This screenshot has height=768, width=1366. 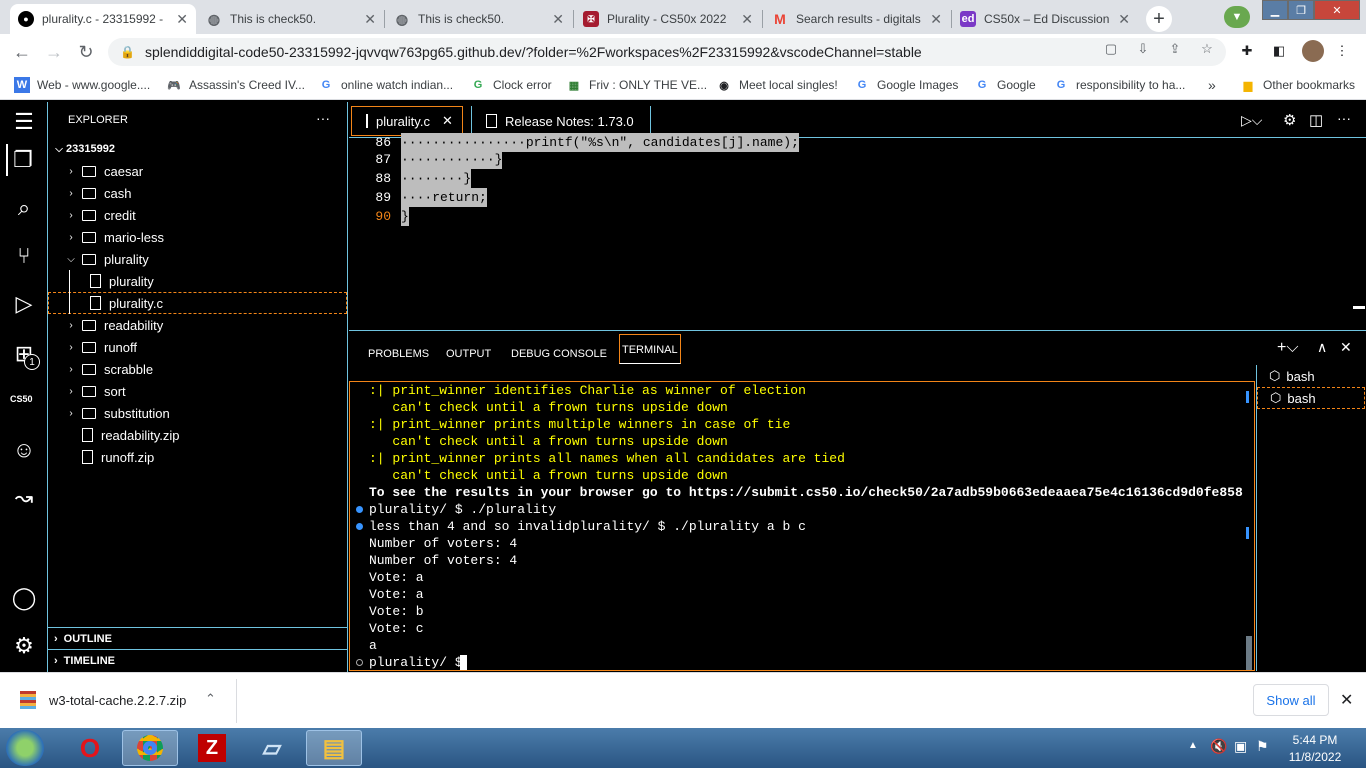 What do you see at coordinates (398, 354) in the screenshot?
I see `tab-problems: PROBLEMS` at bounding box center [398, 354].